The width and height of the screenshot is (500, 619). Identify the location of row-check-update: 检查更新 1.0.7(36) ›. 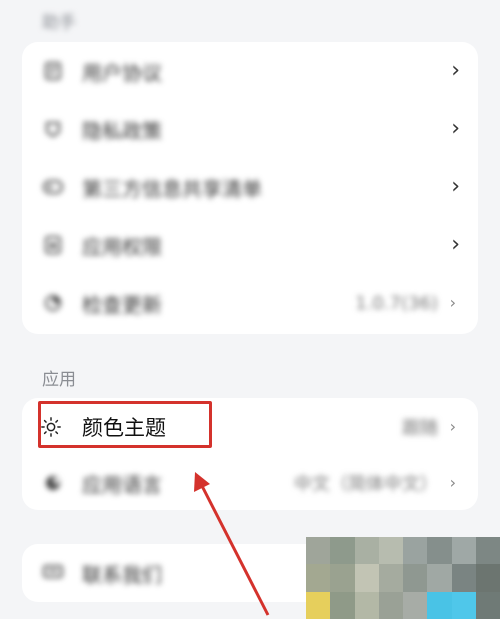
(250, 303).